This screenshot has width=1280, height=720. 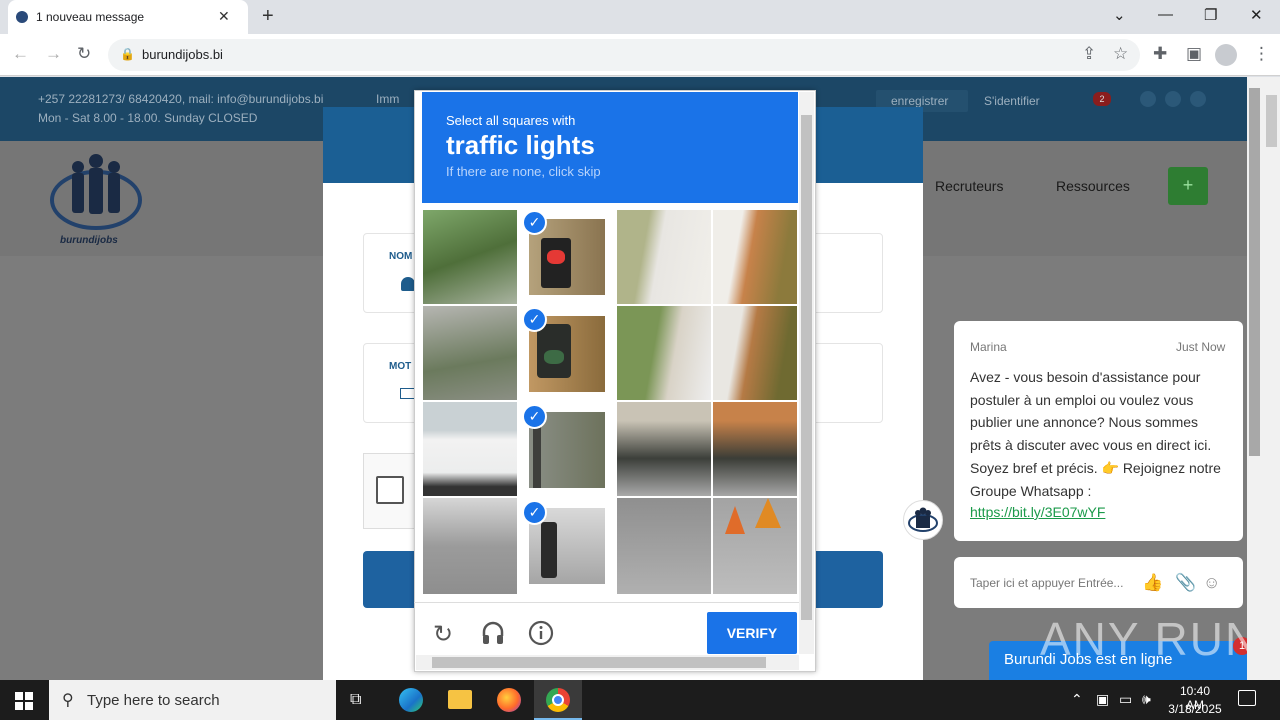 I want to click on twitter-icon, so click(x=1173, y=99).